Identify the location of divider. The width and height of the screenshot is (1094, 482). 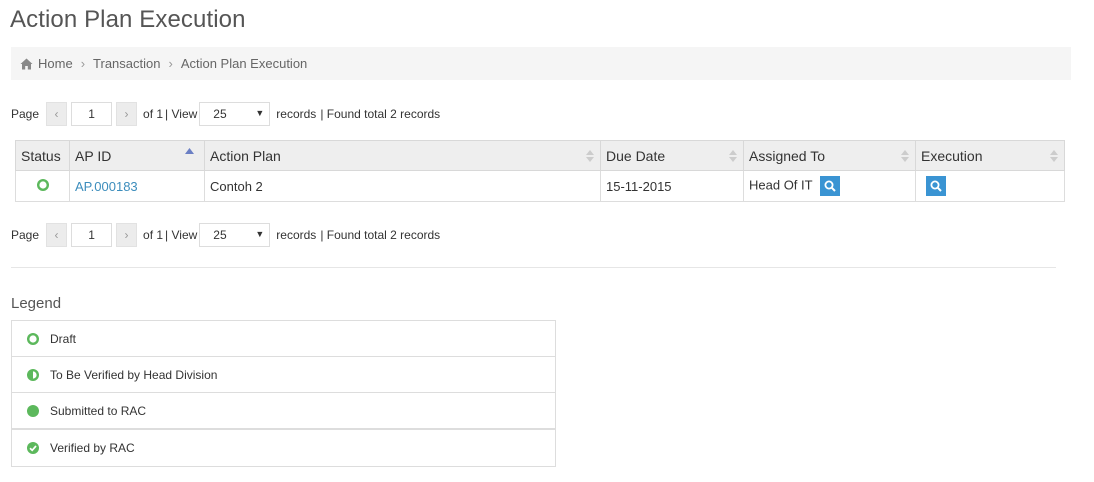
(533, 267).